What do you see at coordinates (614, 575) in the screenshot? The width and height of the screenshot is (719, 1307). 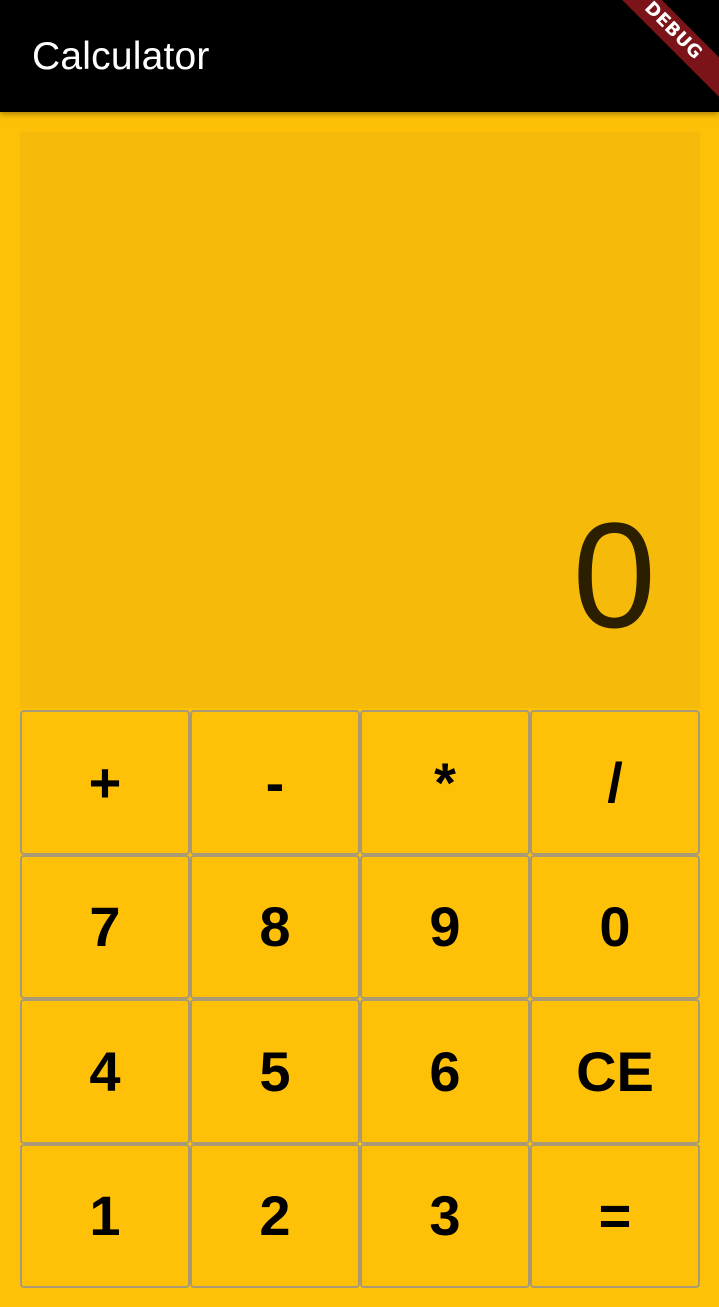 I see `display-value: 0` at bounding box center [614, 575].